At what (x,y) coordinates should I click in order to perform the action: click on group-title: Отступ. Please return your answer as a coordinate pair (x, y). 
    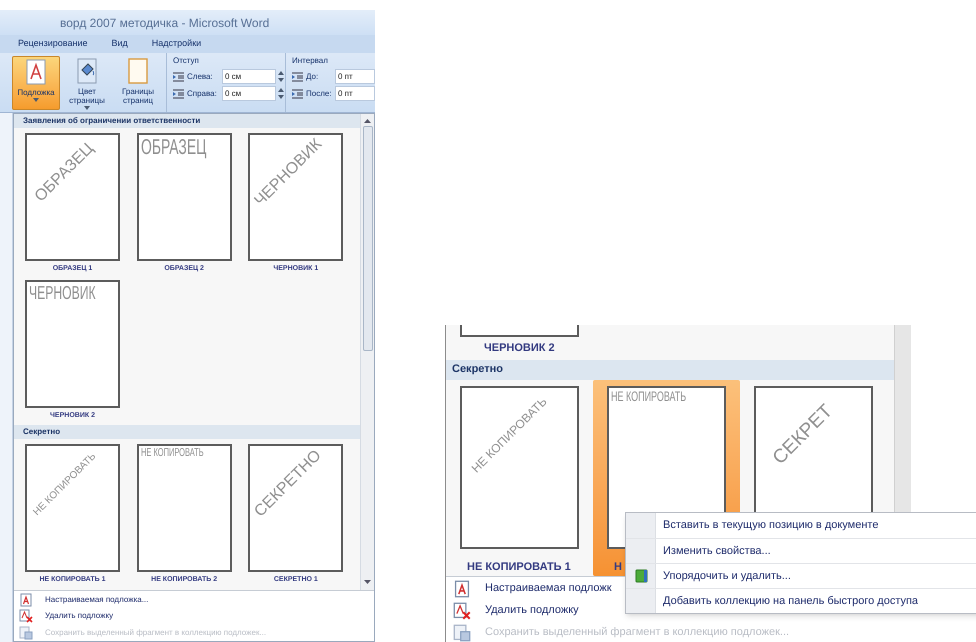
    Looking at the image, I should click on (186, 61).